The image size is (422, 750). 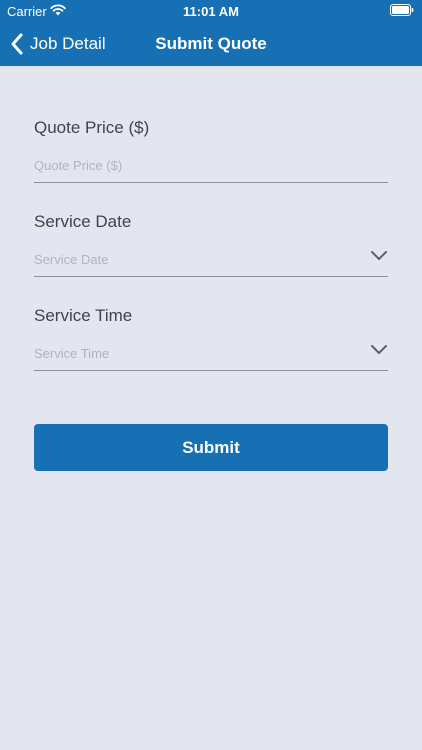 What do you see at coordinates (211, 259) in the screenshot?
I see `service-date-input` at bounding box center [211, 259].